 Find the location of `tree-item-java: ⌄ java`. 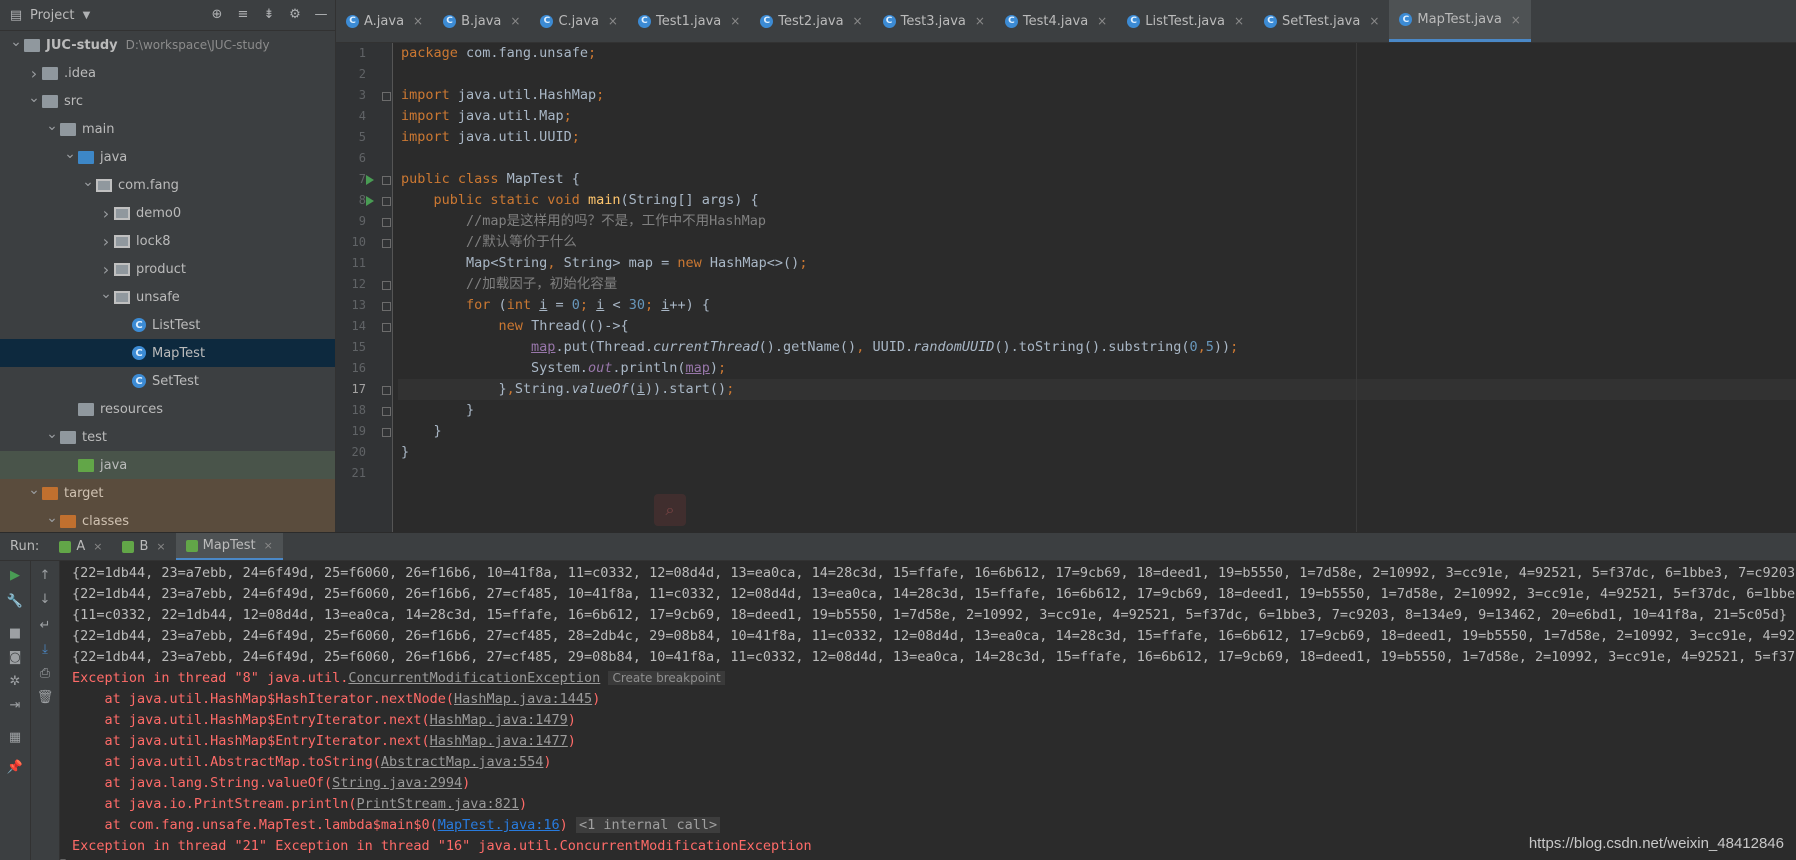

tree-item-java: ⌄ java is located at coordinates (167, 157).